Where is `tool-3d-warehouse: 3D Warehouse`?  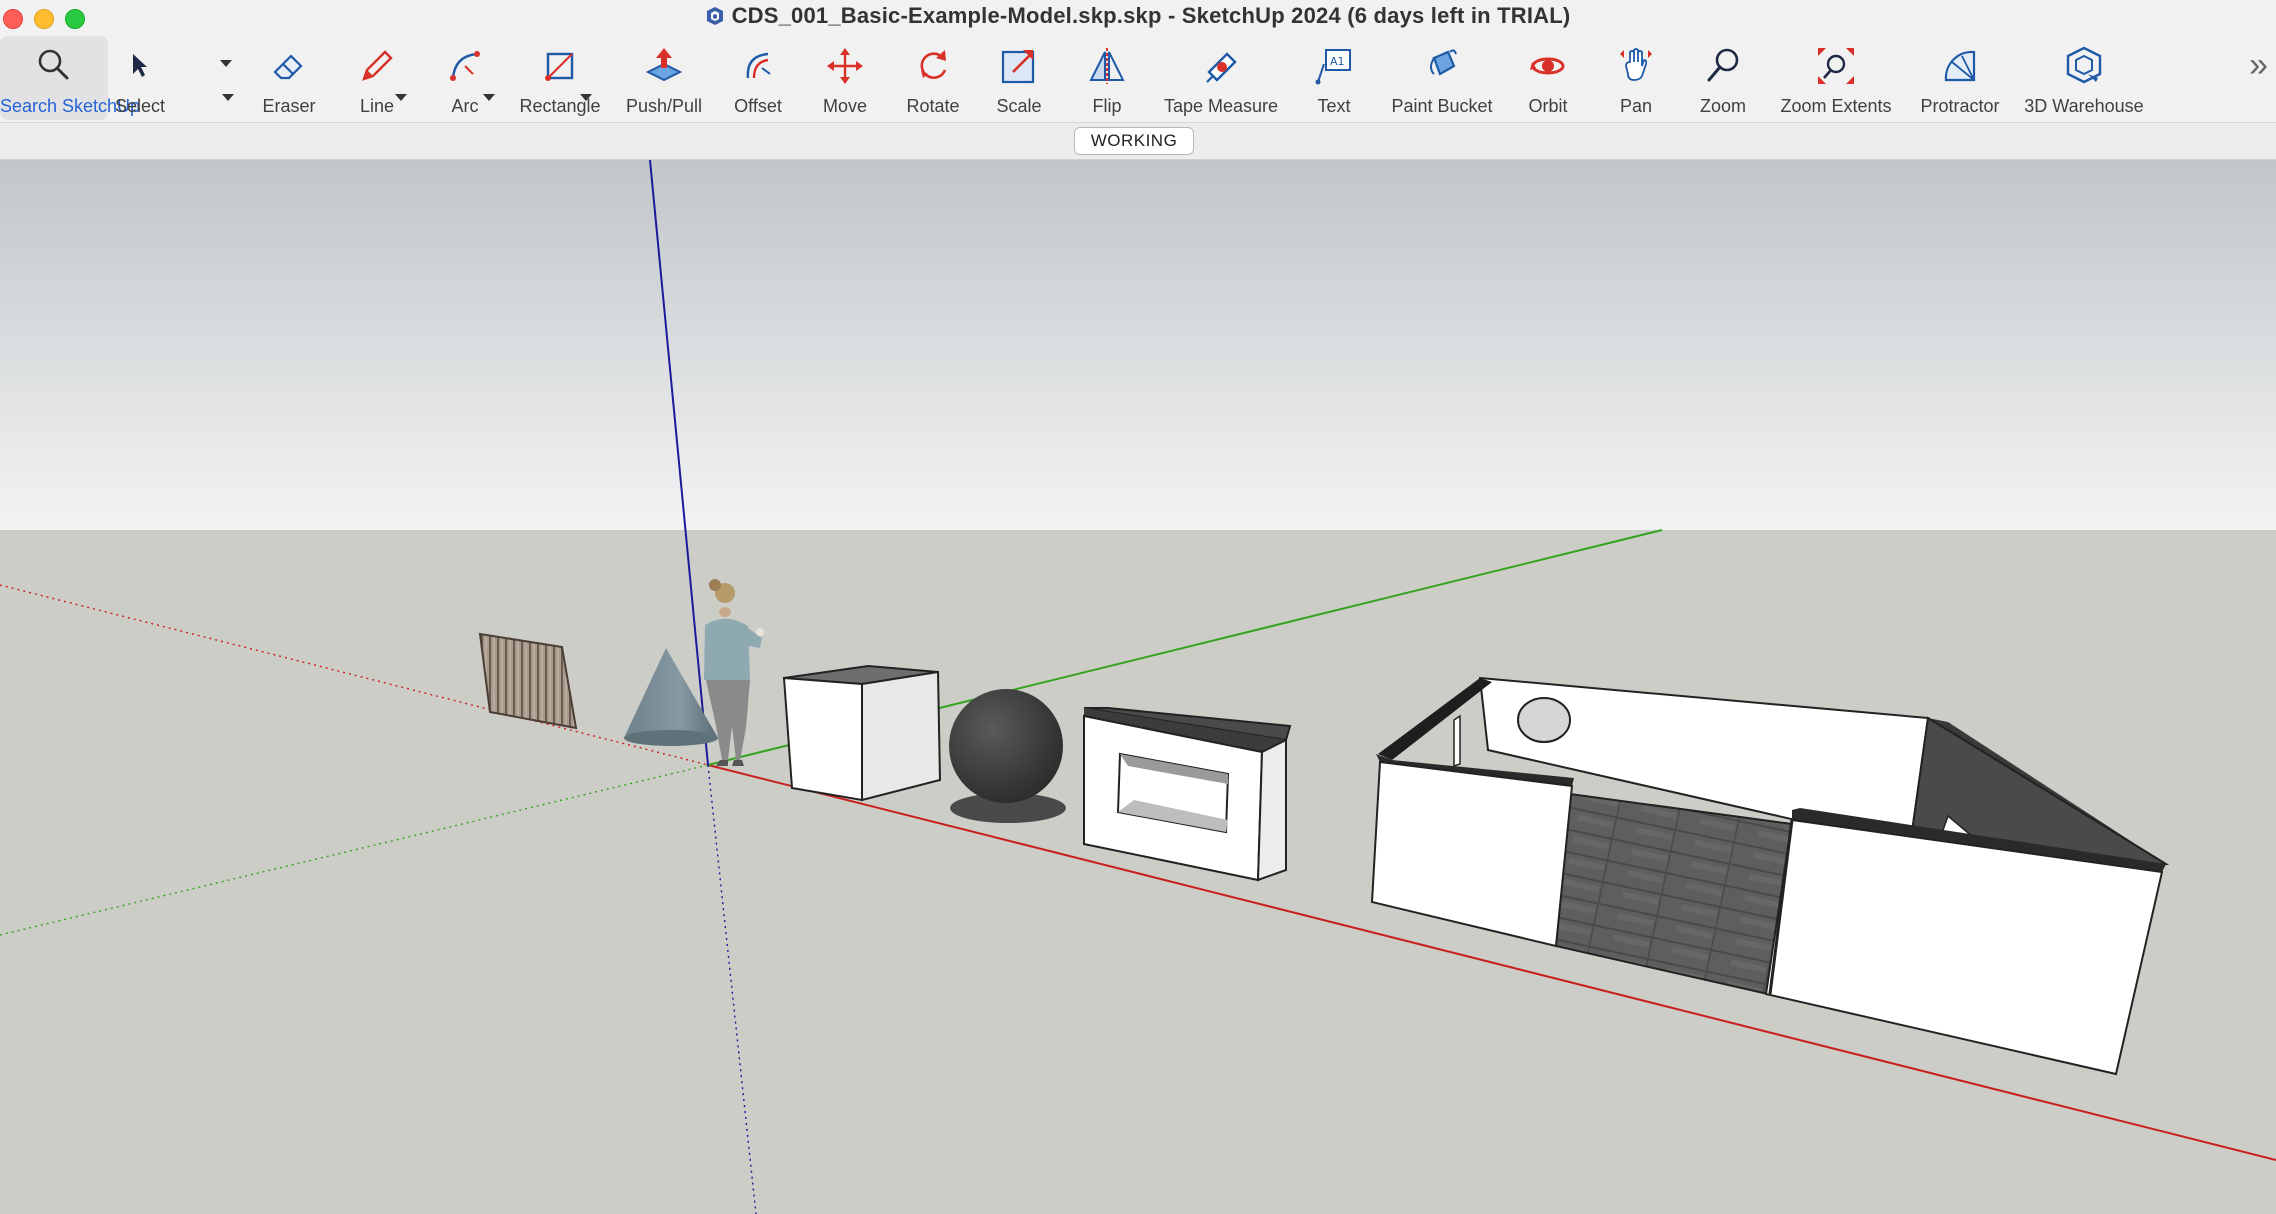 tool-3d-warehouse: 3D Warehouse is located at coordinates (2084, 78).